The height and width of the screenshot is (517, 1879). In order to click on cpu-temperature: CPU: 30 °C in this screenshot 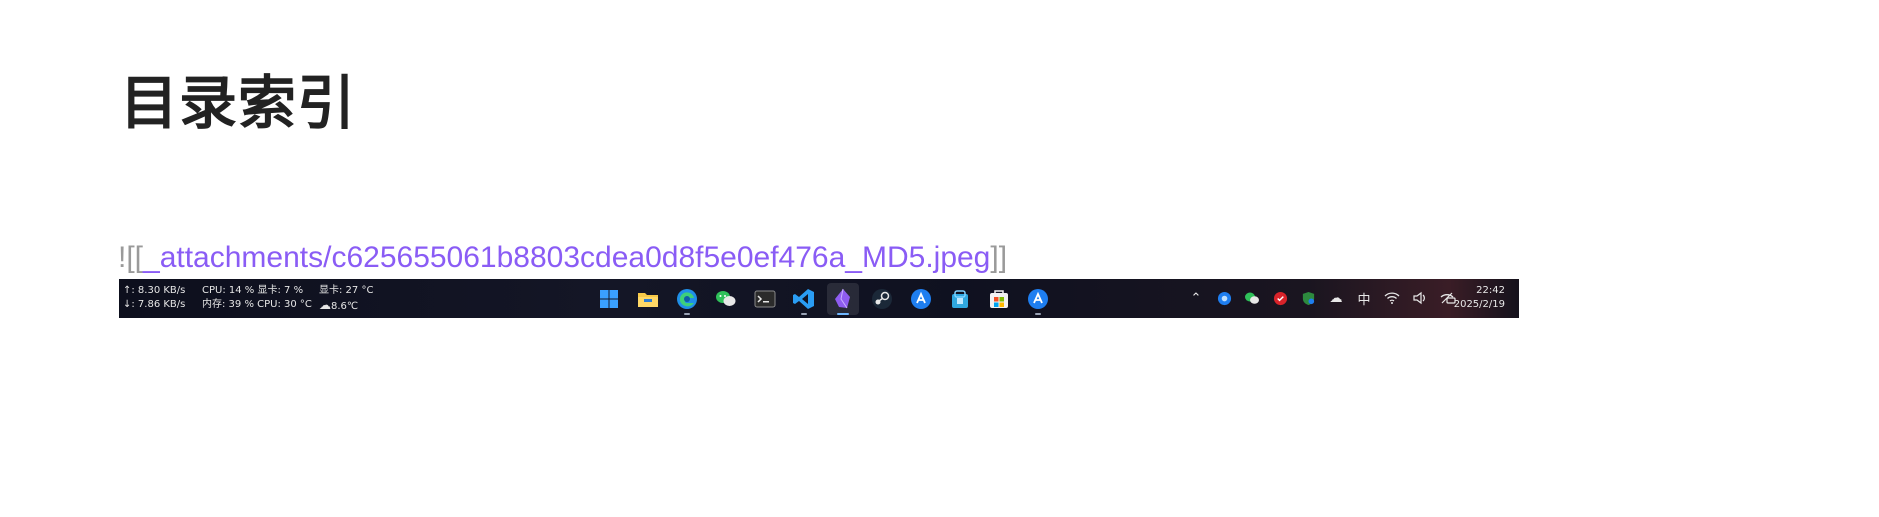, I will do `click(284, 304)`.